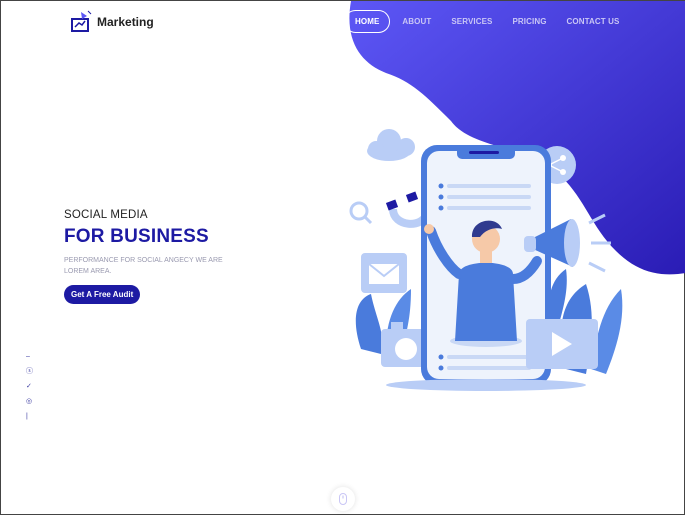 The width and height of the screenshot is (685, 515). I want to click on free-audit-button: Get A Free Audit, so click(102, 294).